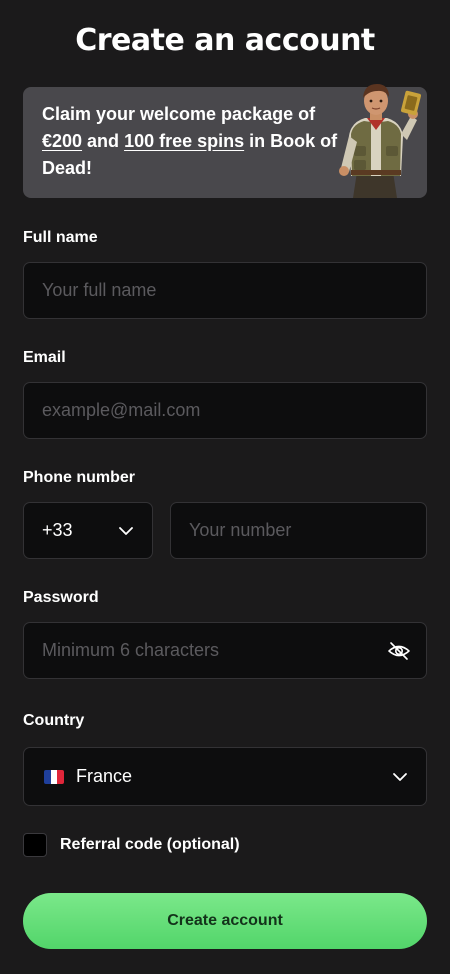 The width and height of the screenshot is (450, 974). What do you see at coordinates (184, 141) in the screenshot?
I see `promo-free-spins: 100 free spins` at bounding box center [184, 141].